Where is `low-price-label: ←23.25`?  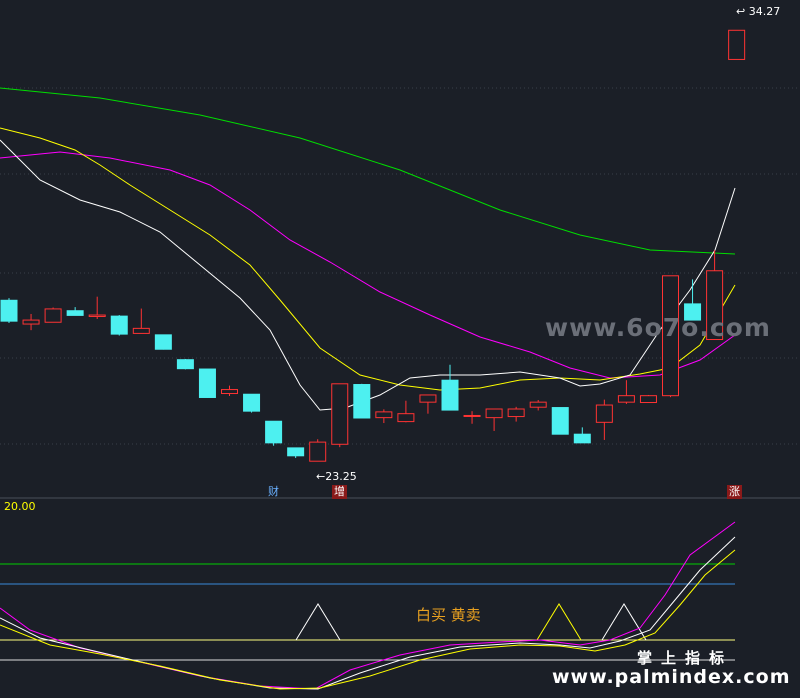
low-price-label: ←23.25 is located at coordinates (336, 476).